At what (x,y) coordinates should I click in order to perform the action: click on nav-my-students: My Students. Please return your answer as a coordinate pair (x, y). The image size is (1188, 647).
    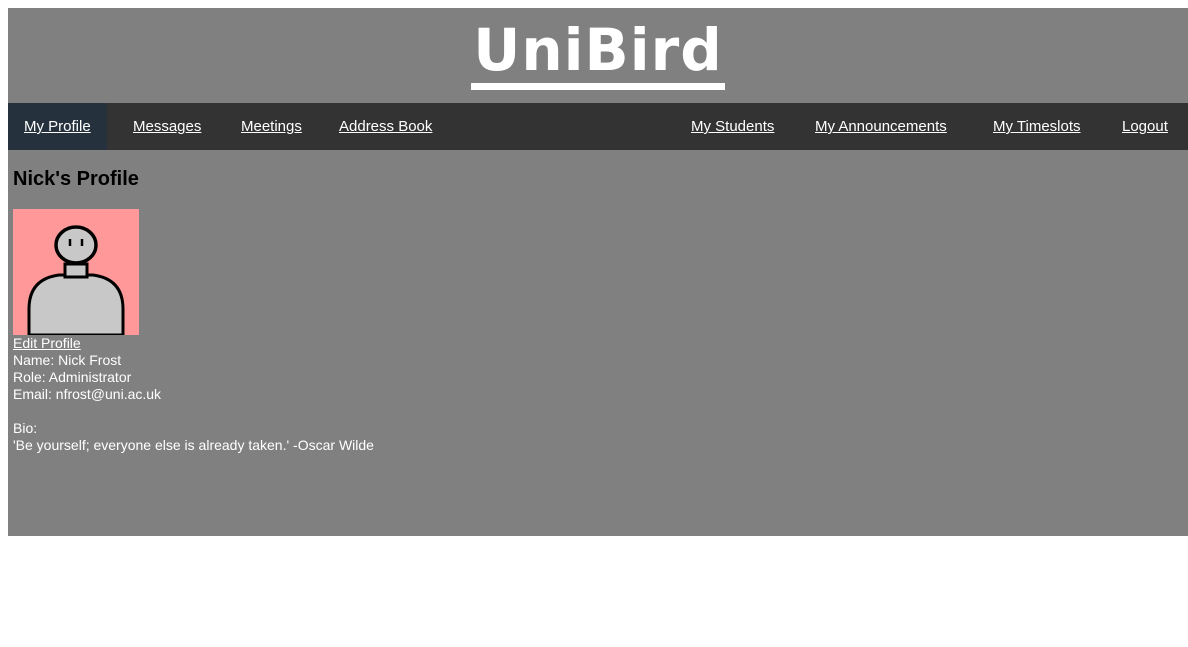
    Looking at the image, I should click on (732, 126).